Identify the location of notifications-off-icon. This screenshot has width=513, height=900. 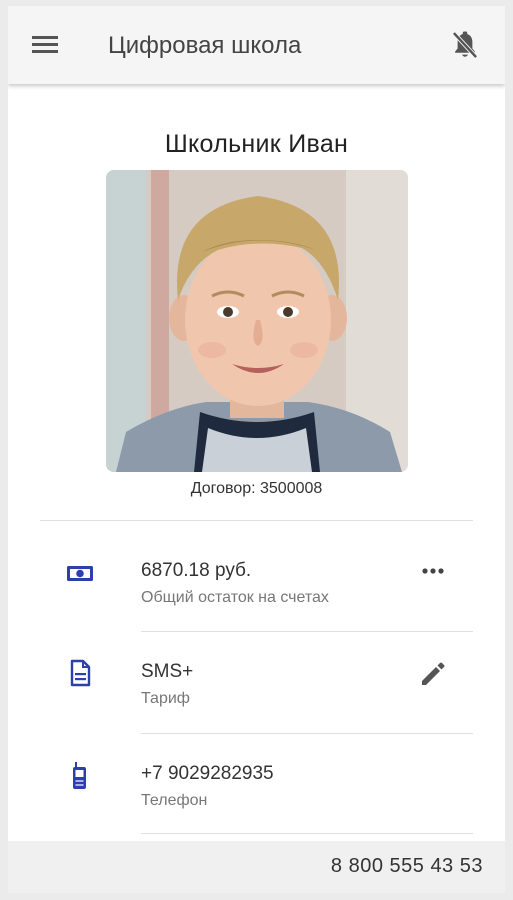
(465, 46).